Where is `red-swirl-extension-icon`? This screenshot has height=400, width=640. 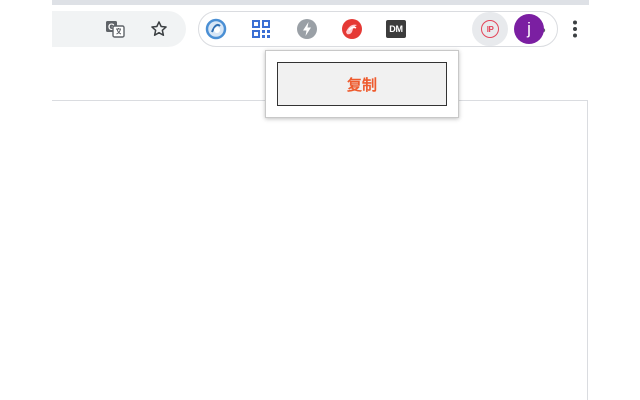 red-swirl-extension-icon is located at coordinates (352, 29).